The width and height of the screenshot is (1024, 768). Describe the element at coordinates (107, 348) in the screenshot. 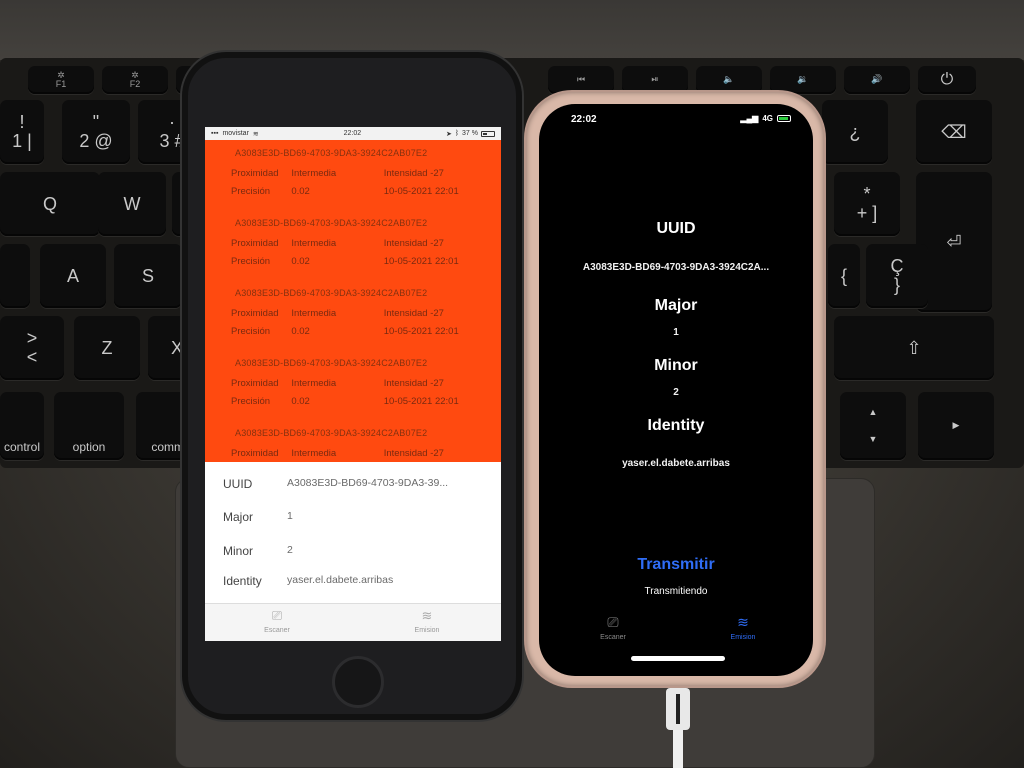

I see `key-z: Z` at that location.